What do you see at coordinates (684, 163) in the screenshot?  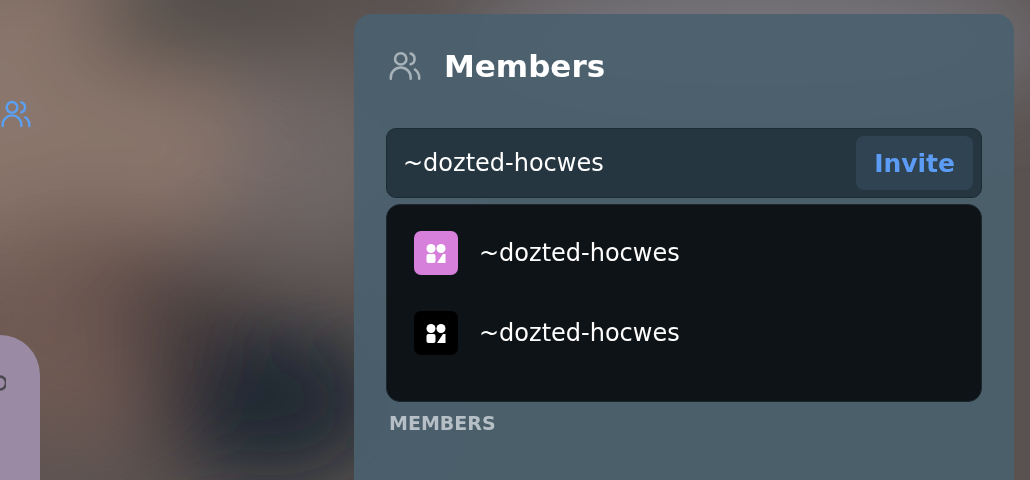 I see `invite-field: ~dozted-hocwes Invite` at bounding box center [684, 163].